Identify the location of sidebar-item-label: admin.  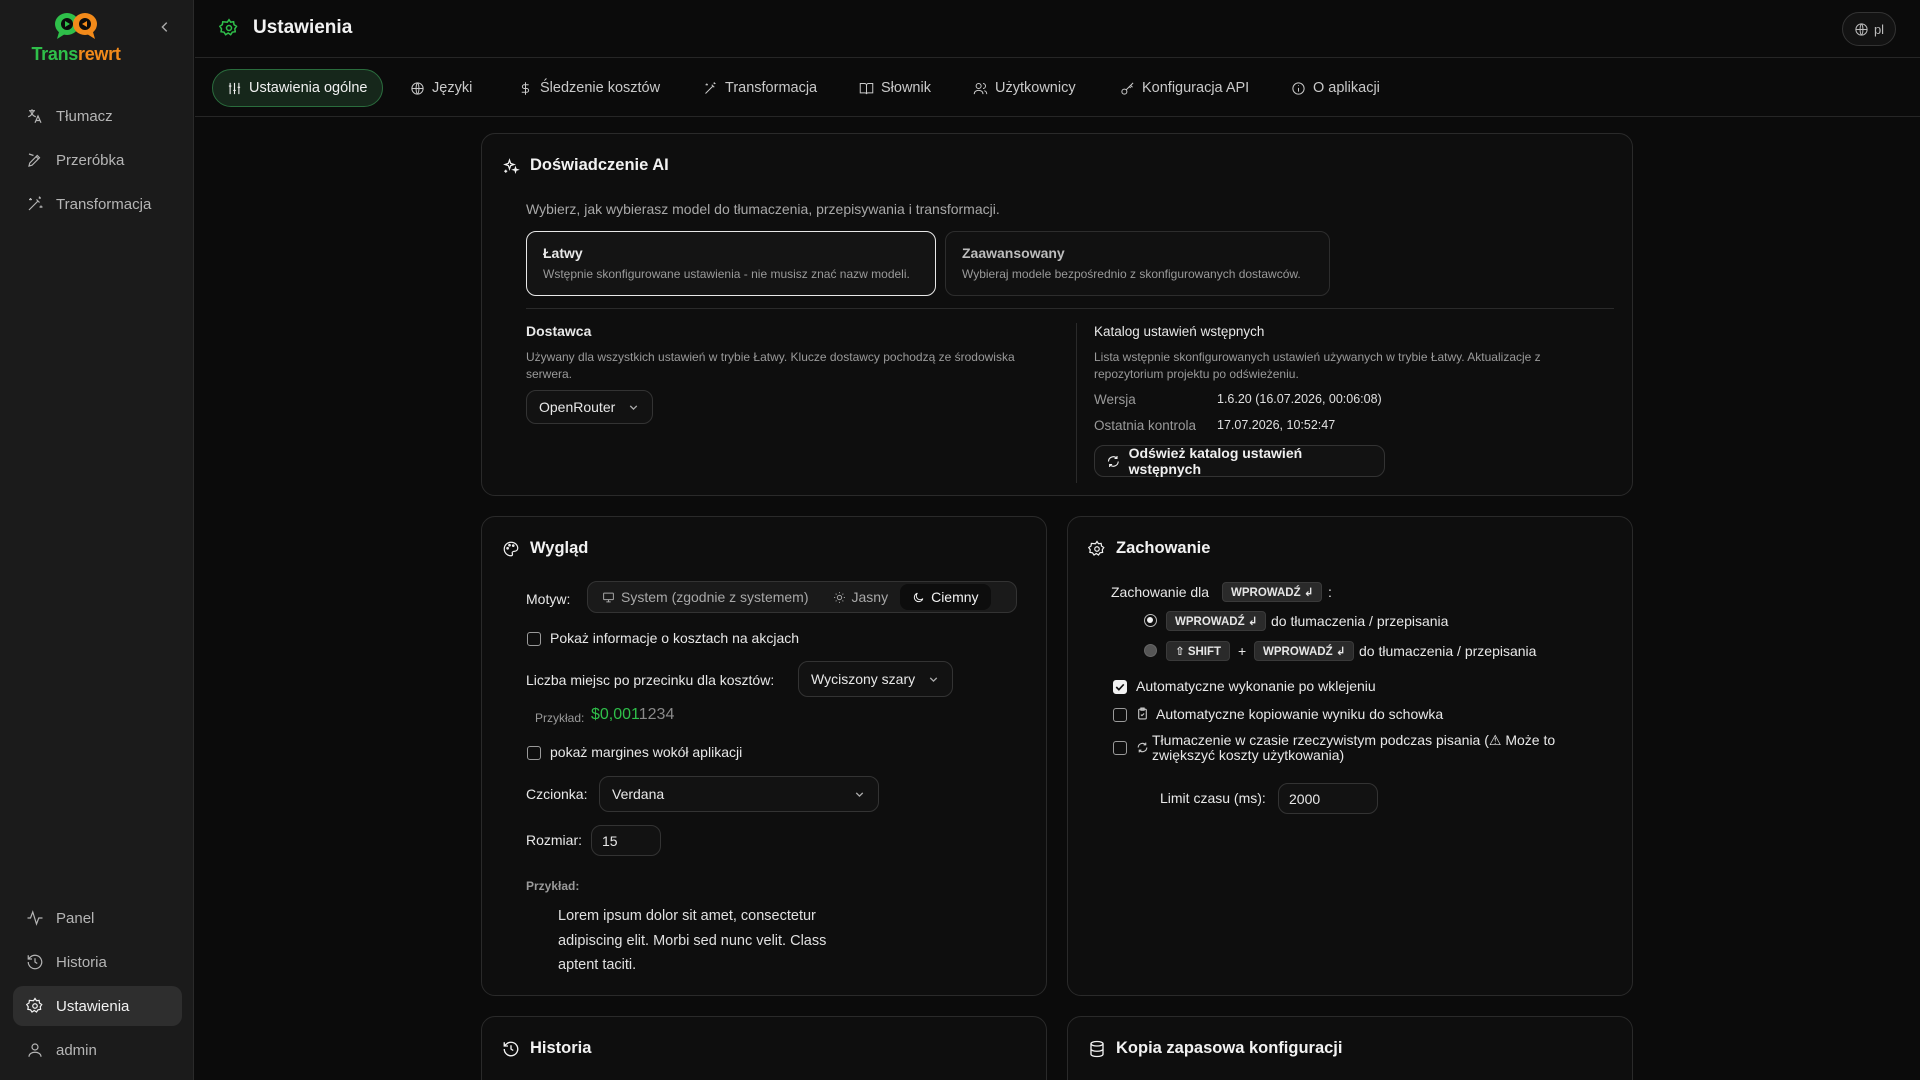
(76, 1050).